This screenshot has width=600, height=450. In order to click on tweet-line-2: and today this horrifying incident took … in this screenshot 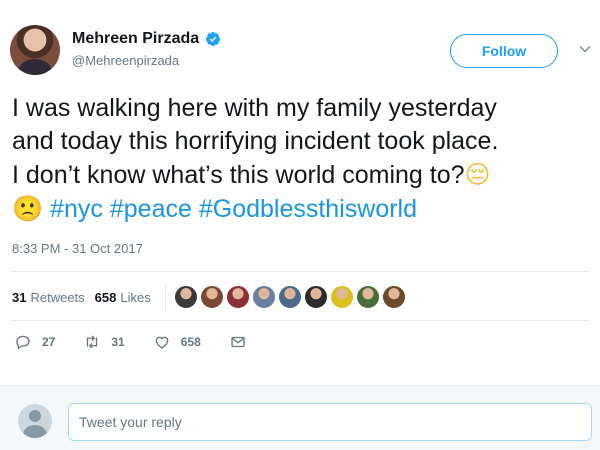, I will do `click(255, 141)`.